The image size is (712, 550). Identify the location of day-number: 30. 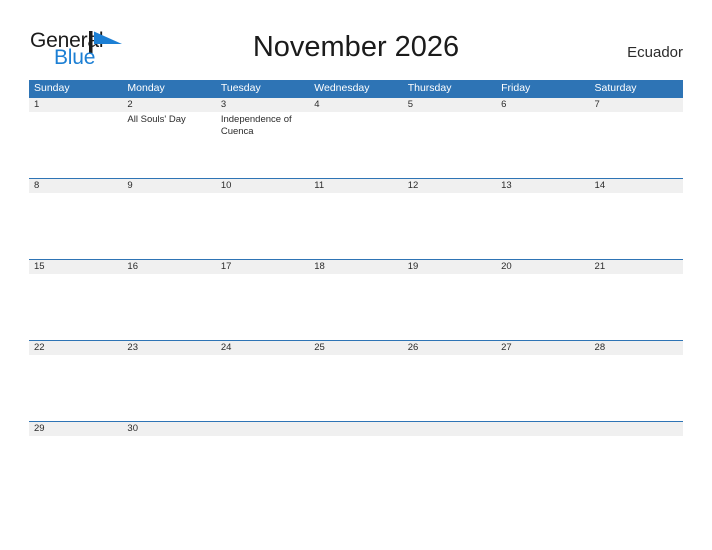
(168, 429).